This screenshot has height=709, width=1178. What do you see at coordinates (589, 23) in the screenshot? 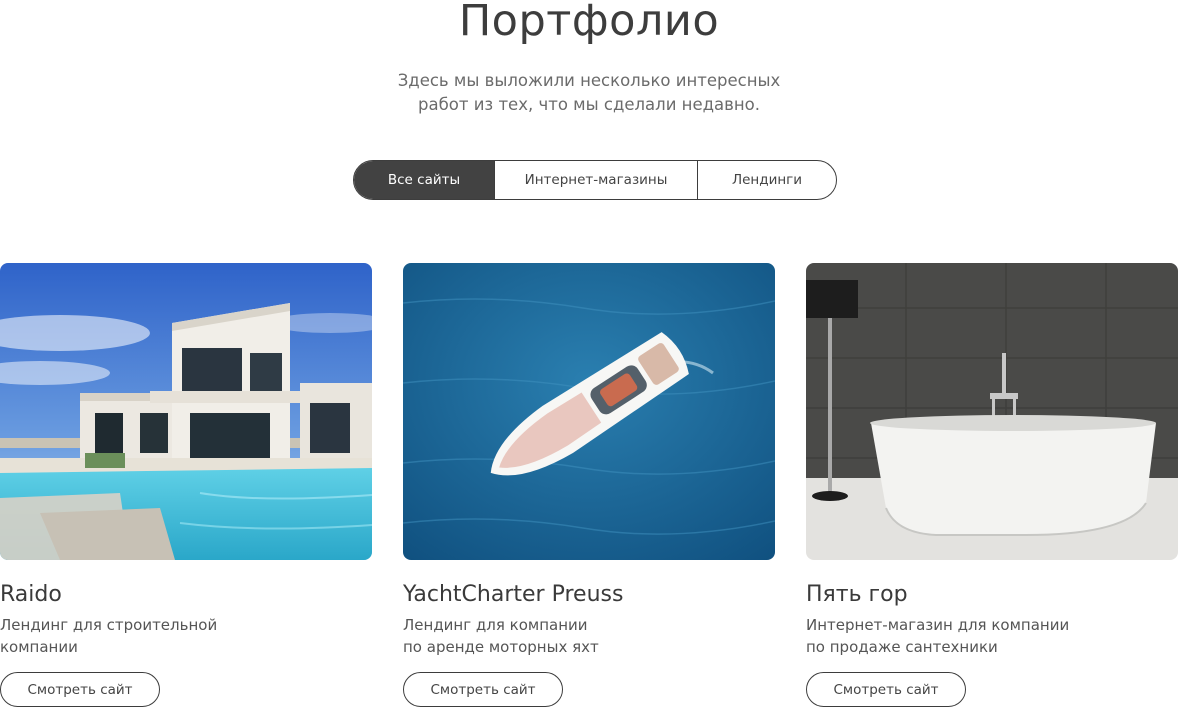
I see `page-title: Портфолио` at bounding box center [589, 23].